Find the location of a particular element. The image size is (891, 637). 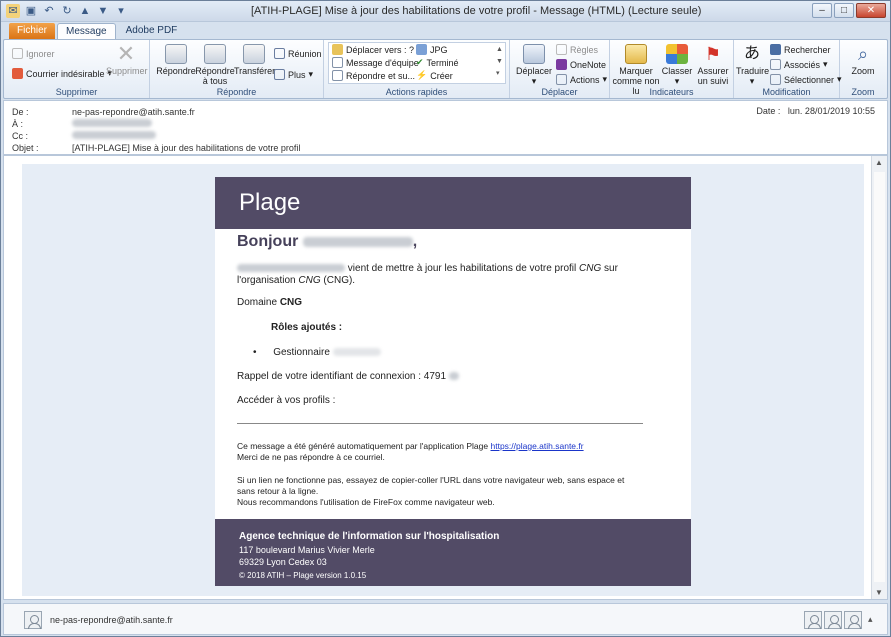

repondre-a-tous-button: Répondre à tous is located at coordinates (215, 65).